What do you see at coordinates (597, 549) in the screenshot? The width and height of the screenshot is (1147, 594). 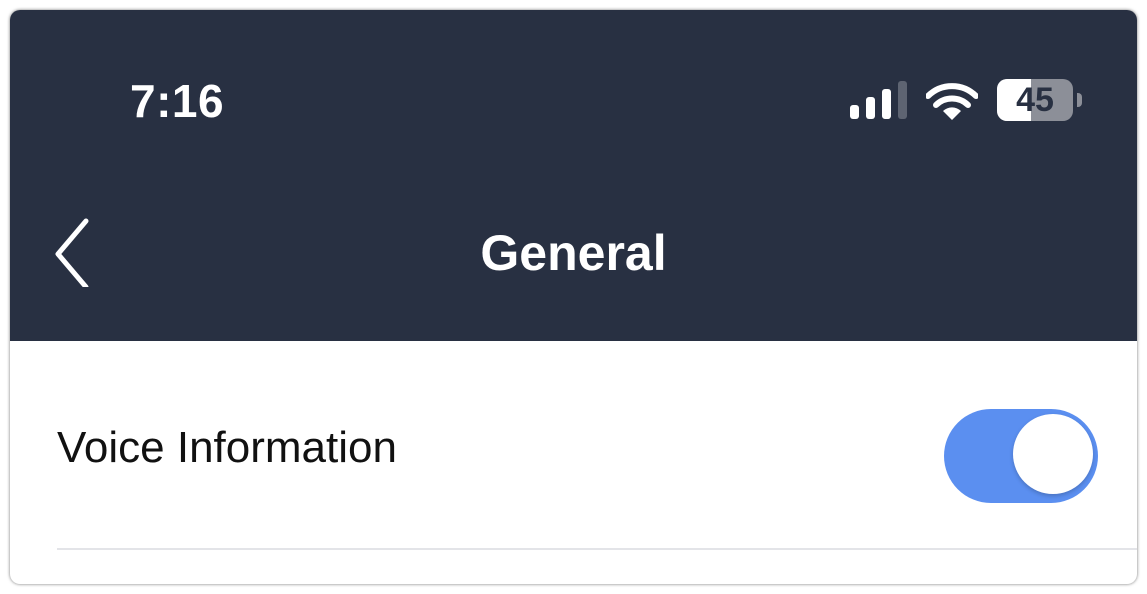 I see `row-divider` at bounding box center [597, 549].